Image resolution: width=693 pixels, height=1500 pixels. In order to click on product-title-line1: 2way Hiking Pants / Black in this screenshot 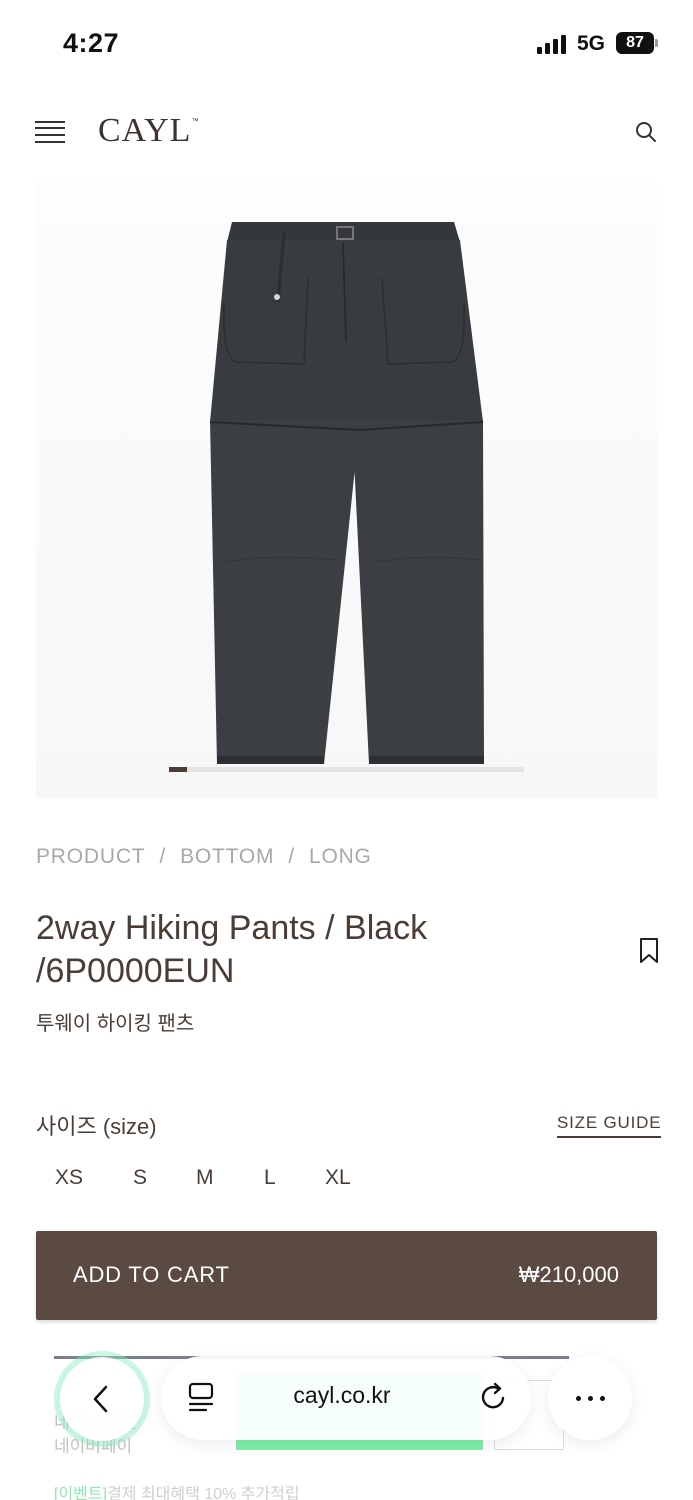, I will do `click(232, 928)`.